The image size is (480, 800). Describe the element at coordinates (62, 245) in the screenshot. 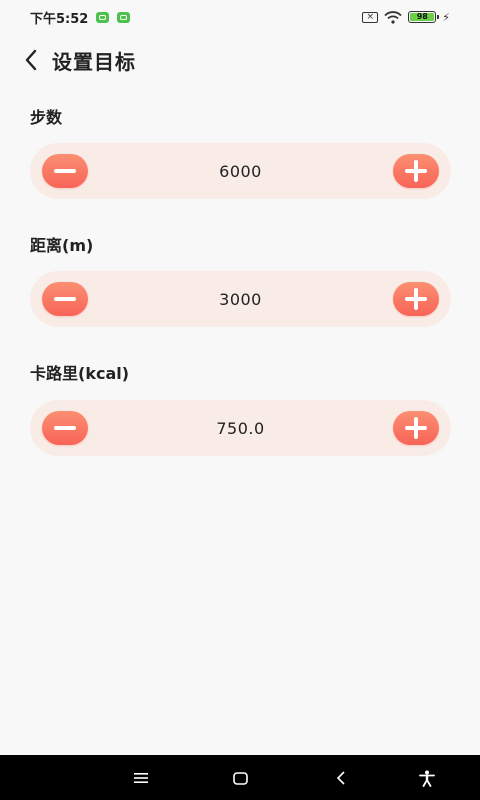

I see `distance-label: 距离(m)` at that location.